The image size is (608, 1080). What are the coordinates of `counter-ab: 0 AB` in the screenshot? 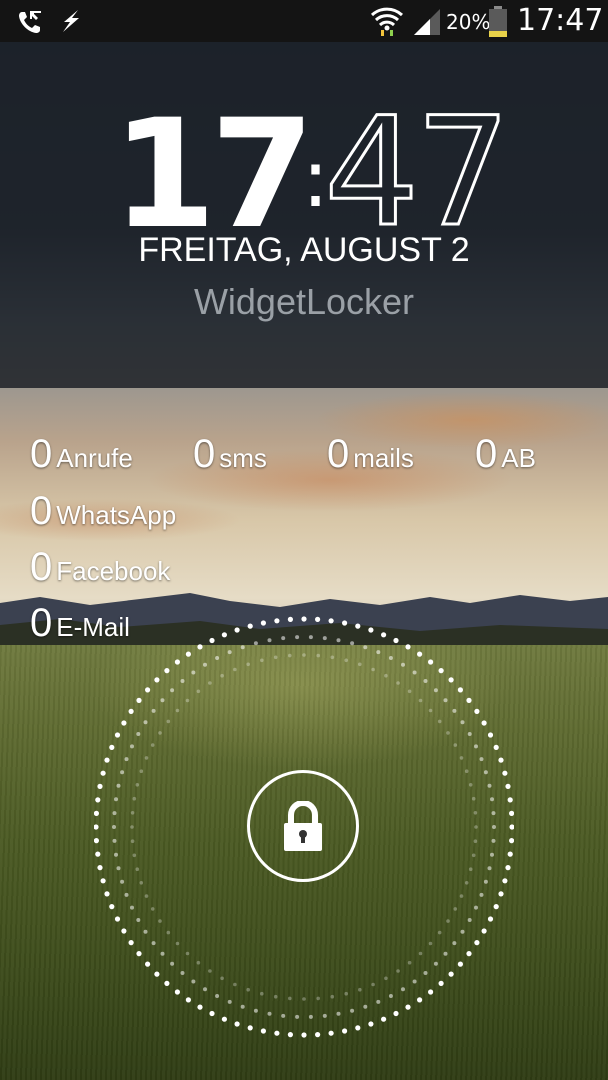 It's located at (505, 454).